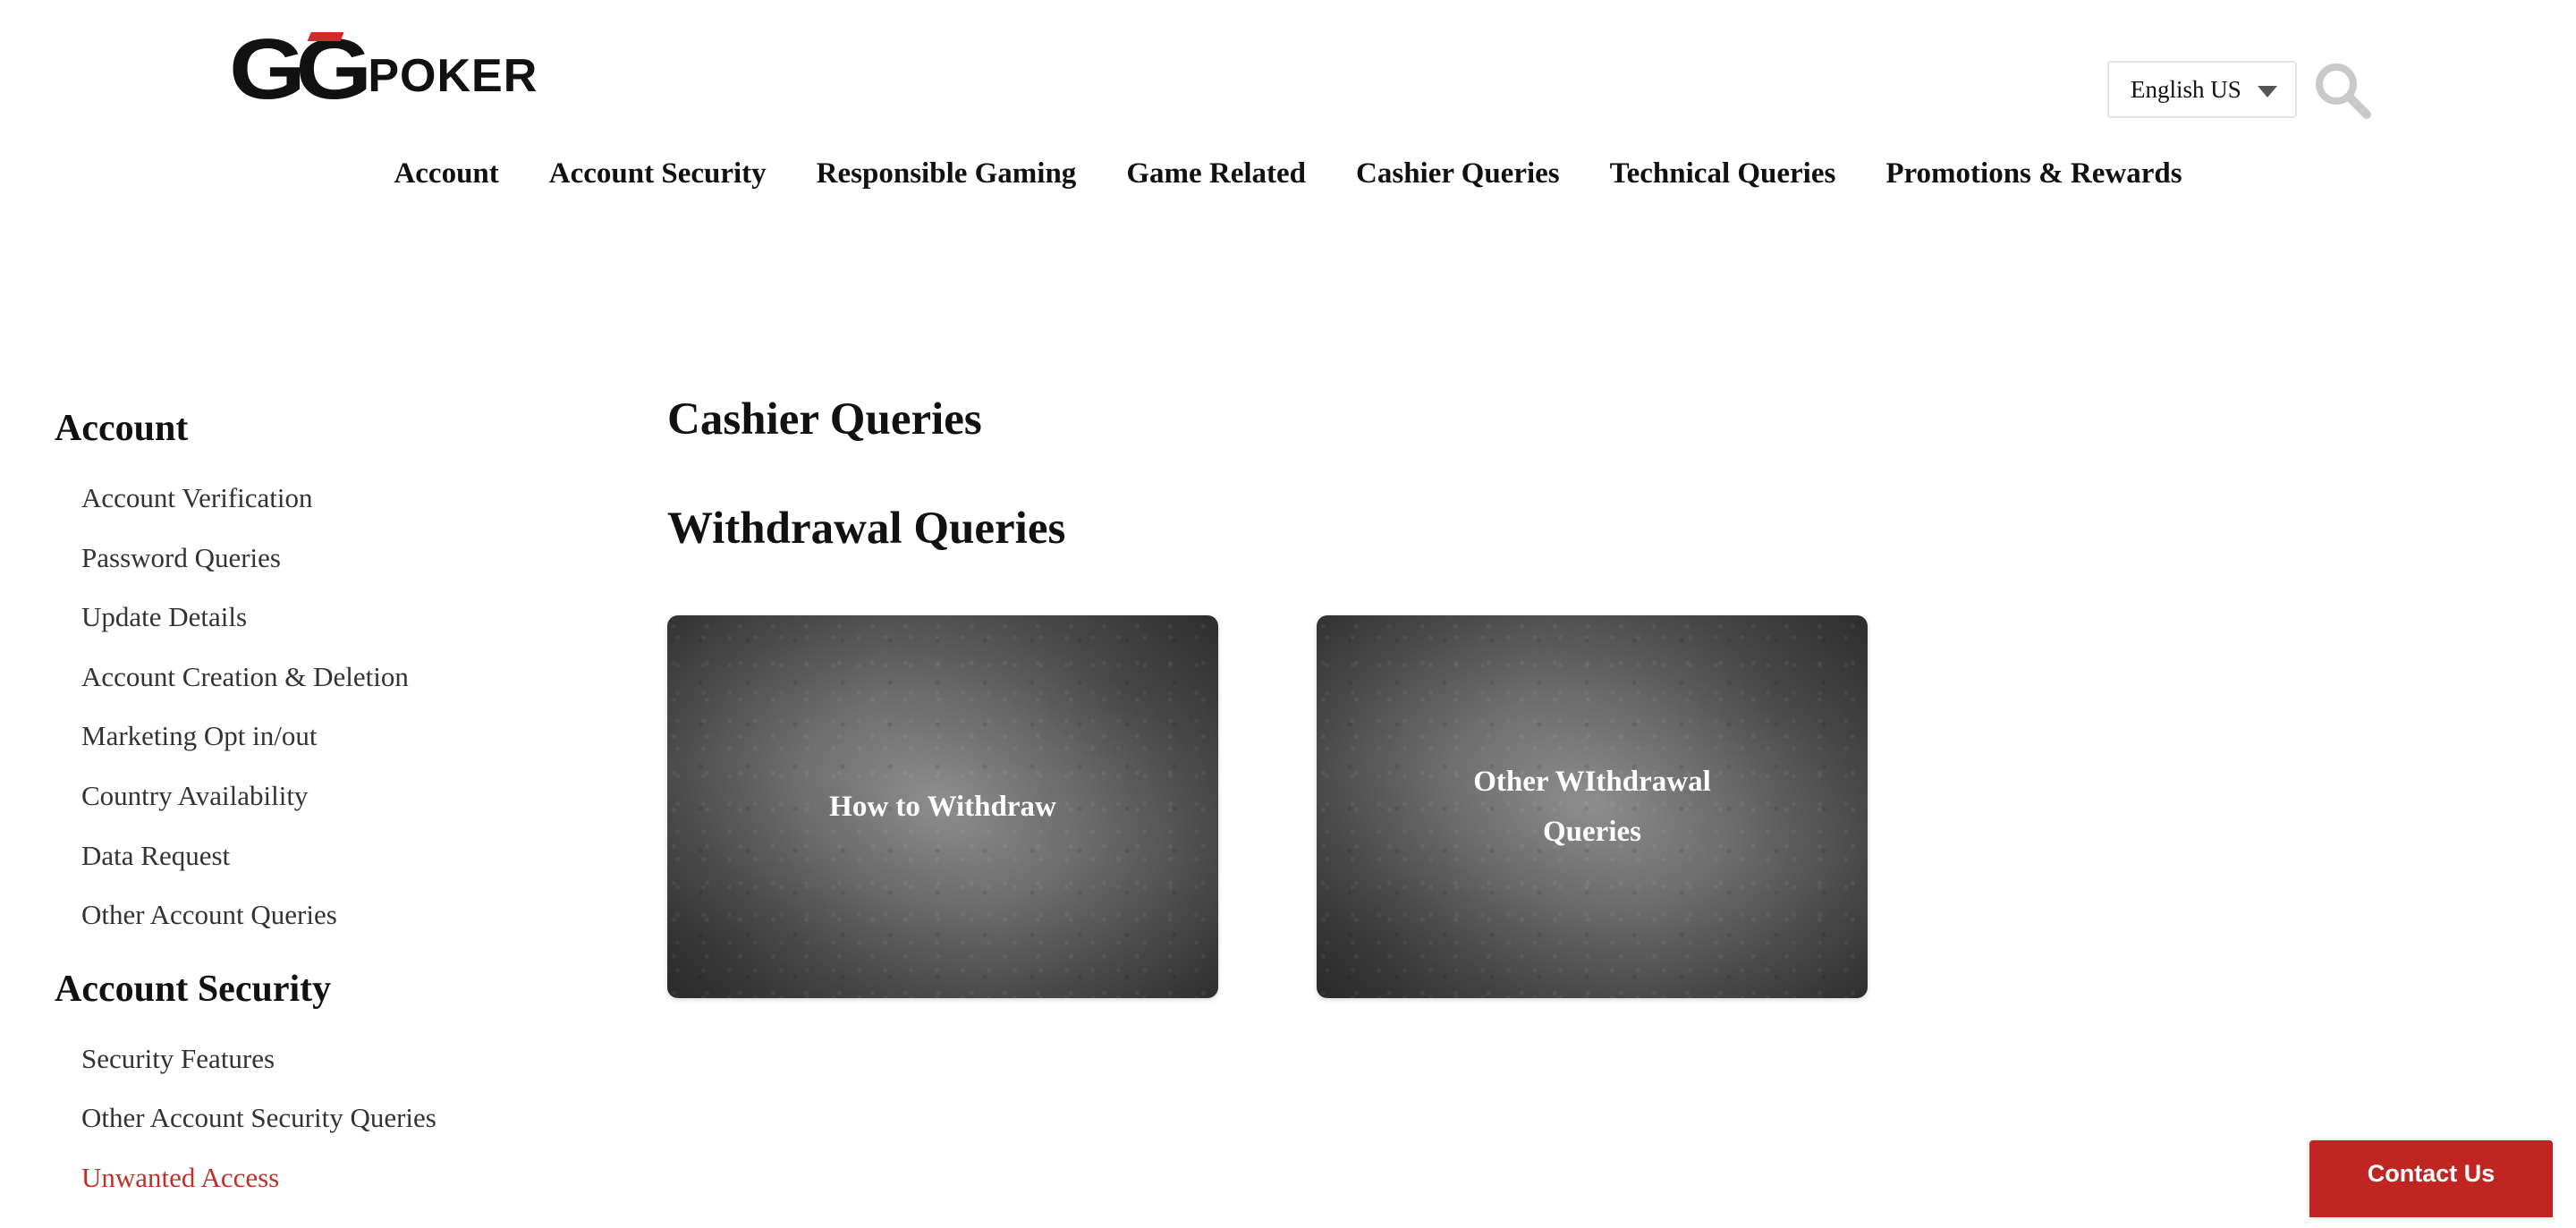  What do you see at coordinates (658, 179) in the screenshot?
I see `nav-item-account-security: Account Security` at bounding box center [658, 179].